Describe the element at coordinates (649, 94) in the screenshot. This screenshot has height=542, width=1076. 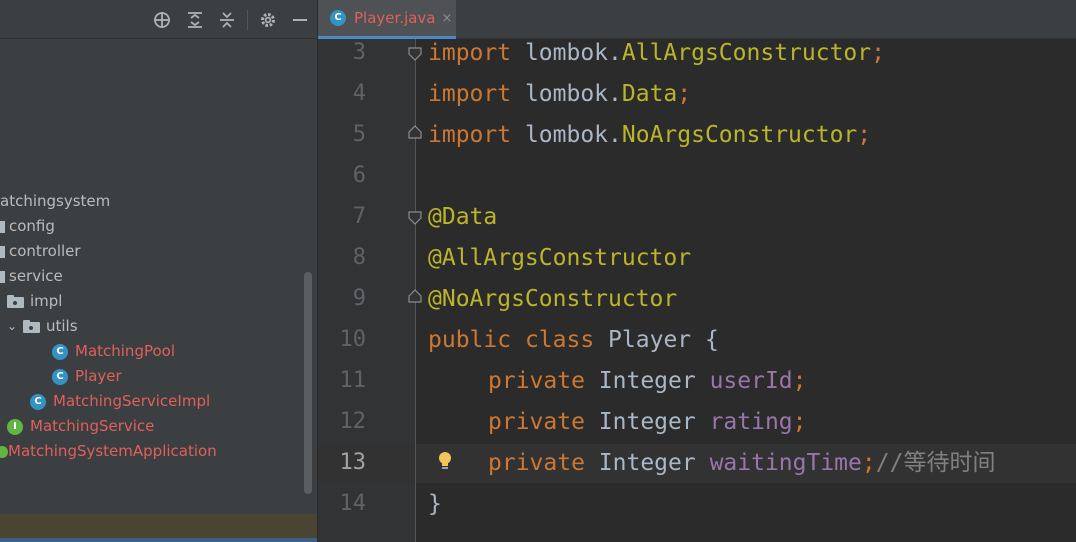
I see `imported-class: Data` at that location.